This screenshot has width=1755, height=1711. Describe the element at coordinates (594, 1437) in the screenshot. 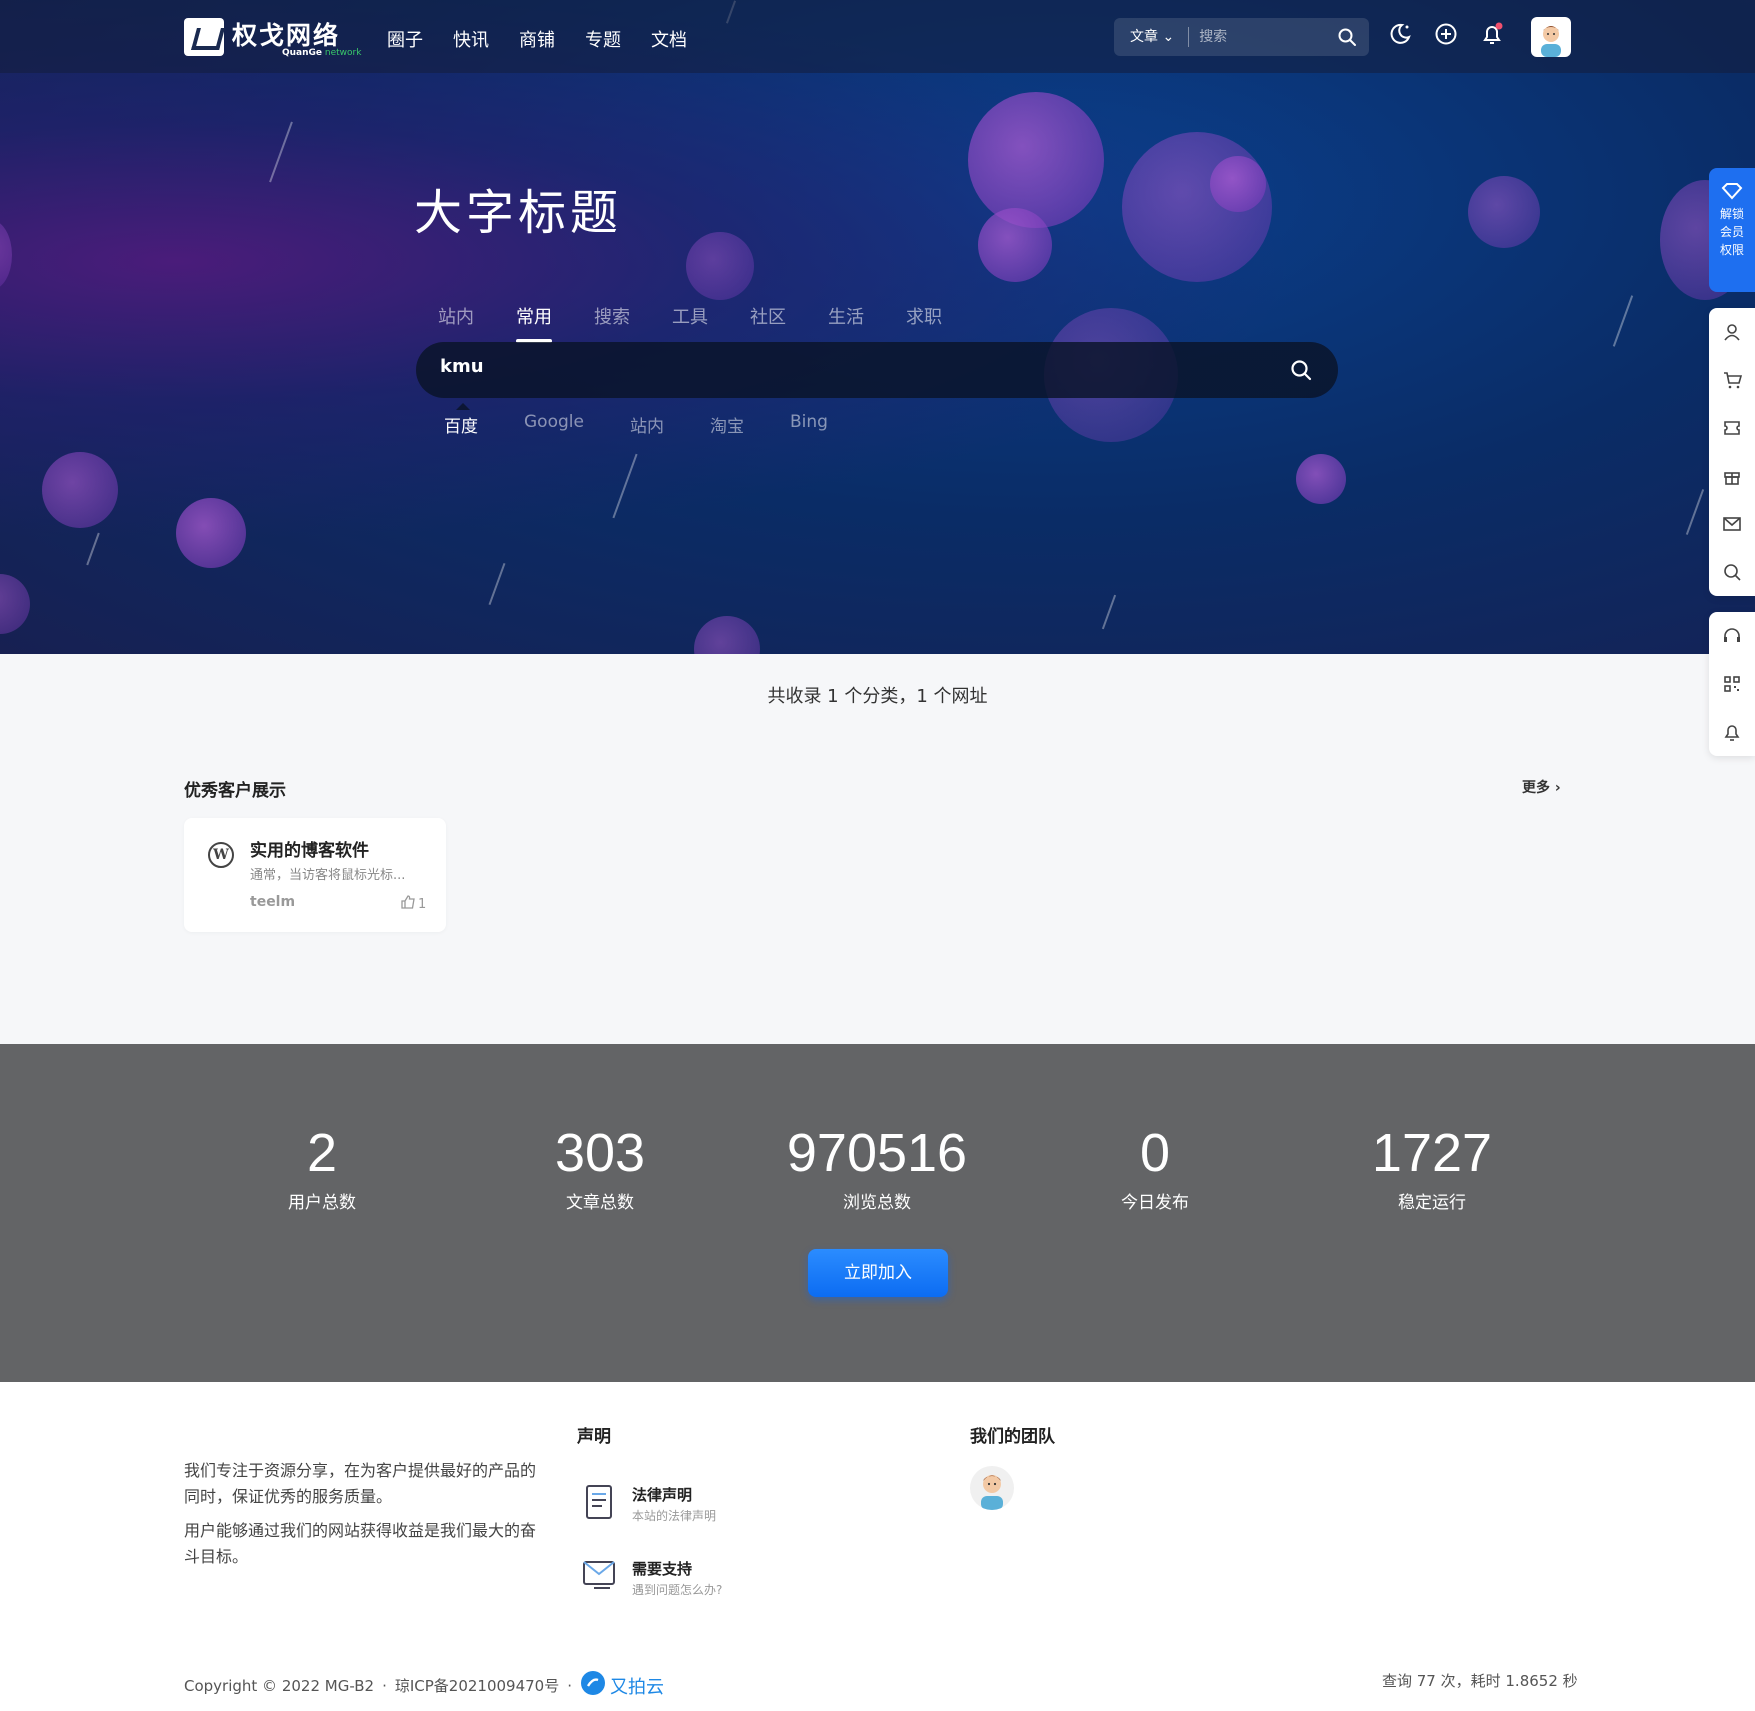

I see `statement-title: 声明` at that location.